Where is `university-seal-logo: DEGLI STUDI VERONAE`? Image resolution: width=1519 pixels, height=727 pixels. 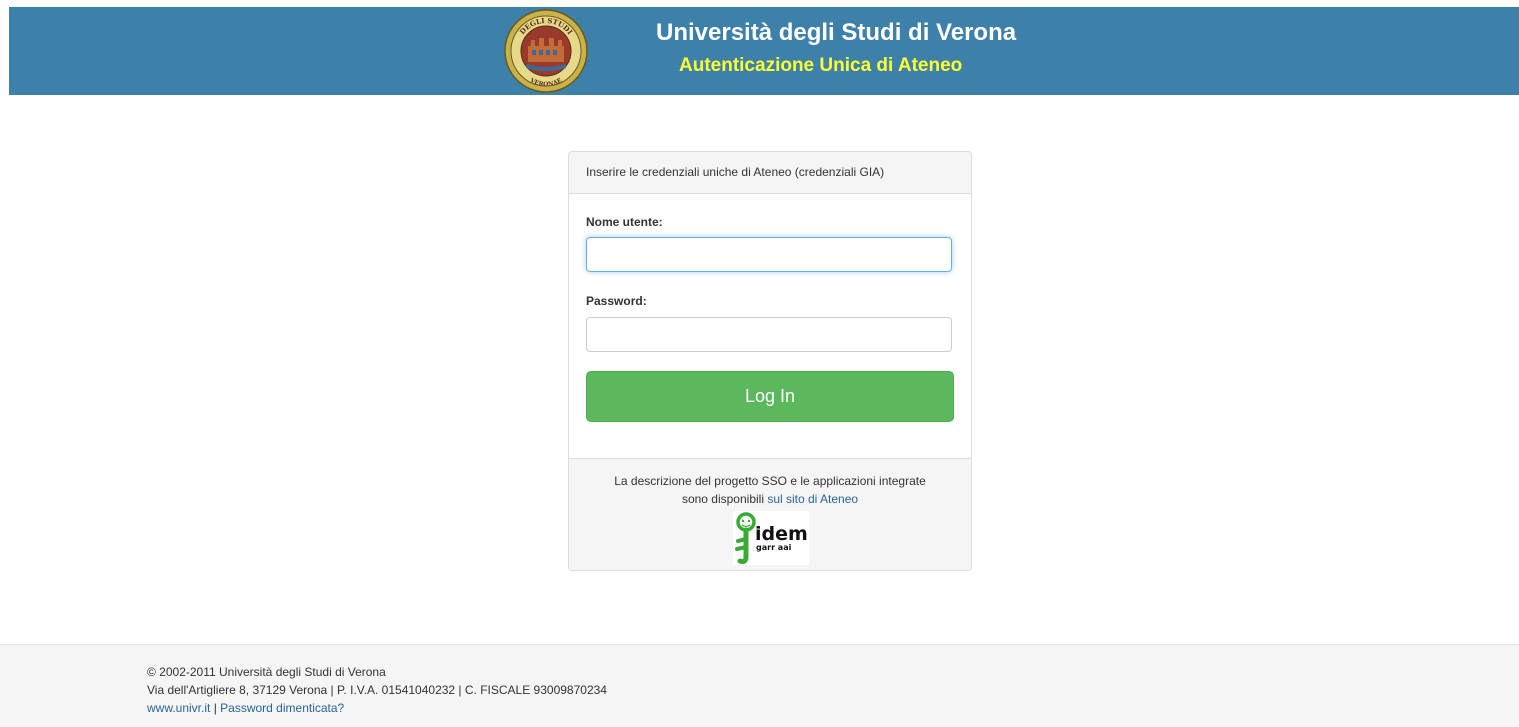 university-seal-logo: DEGLI STUDI VERONAE is located at coordinates (546, 51).